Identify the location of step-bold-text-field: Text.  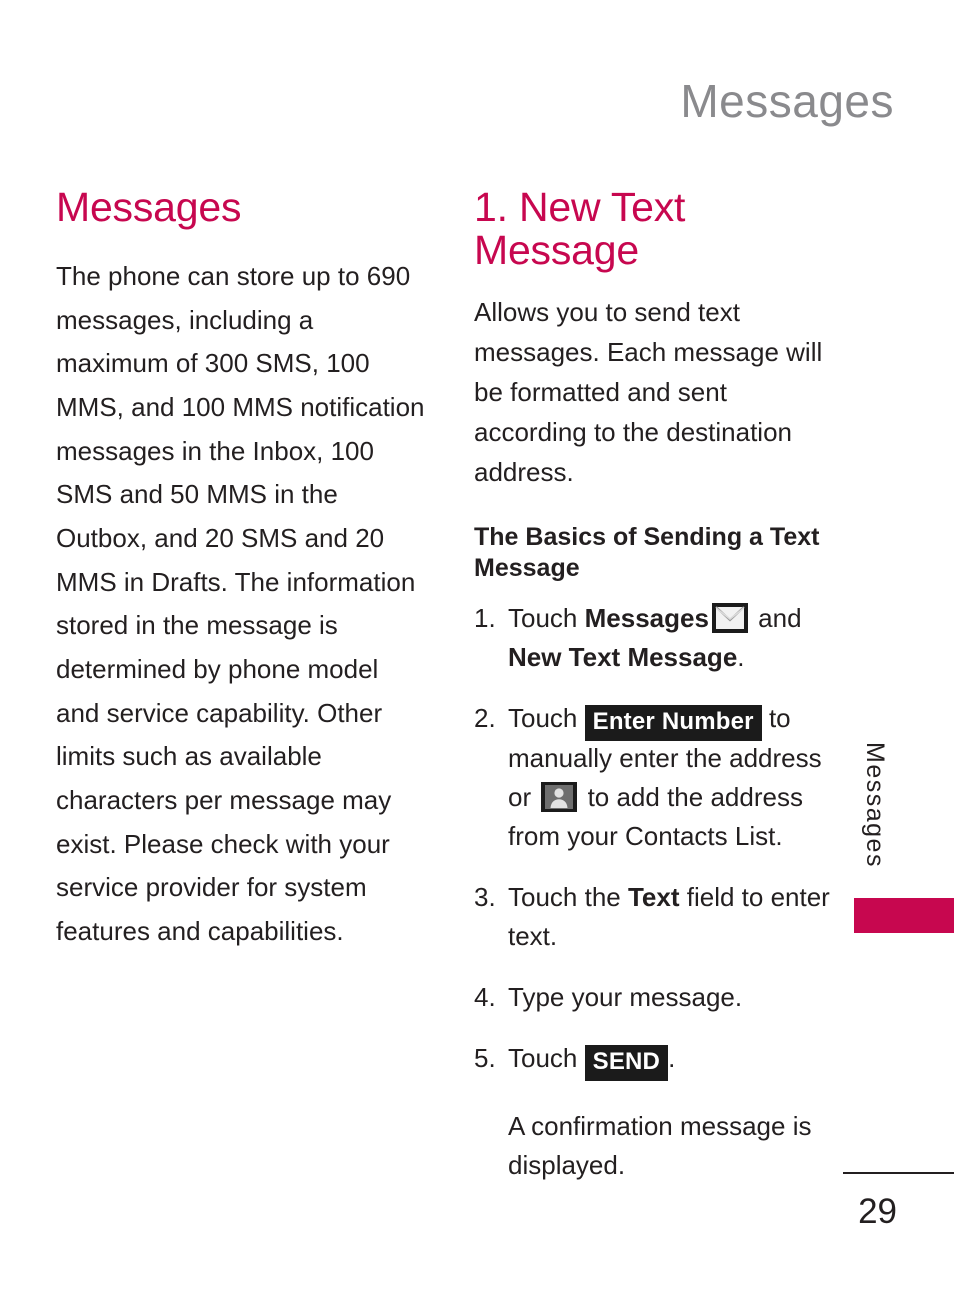
(653, 897).